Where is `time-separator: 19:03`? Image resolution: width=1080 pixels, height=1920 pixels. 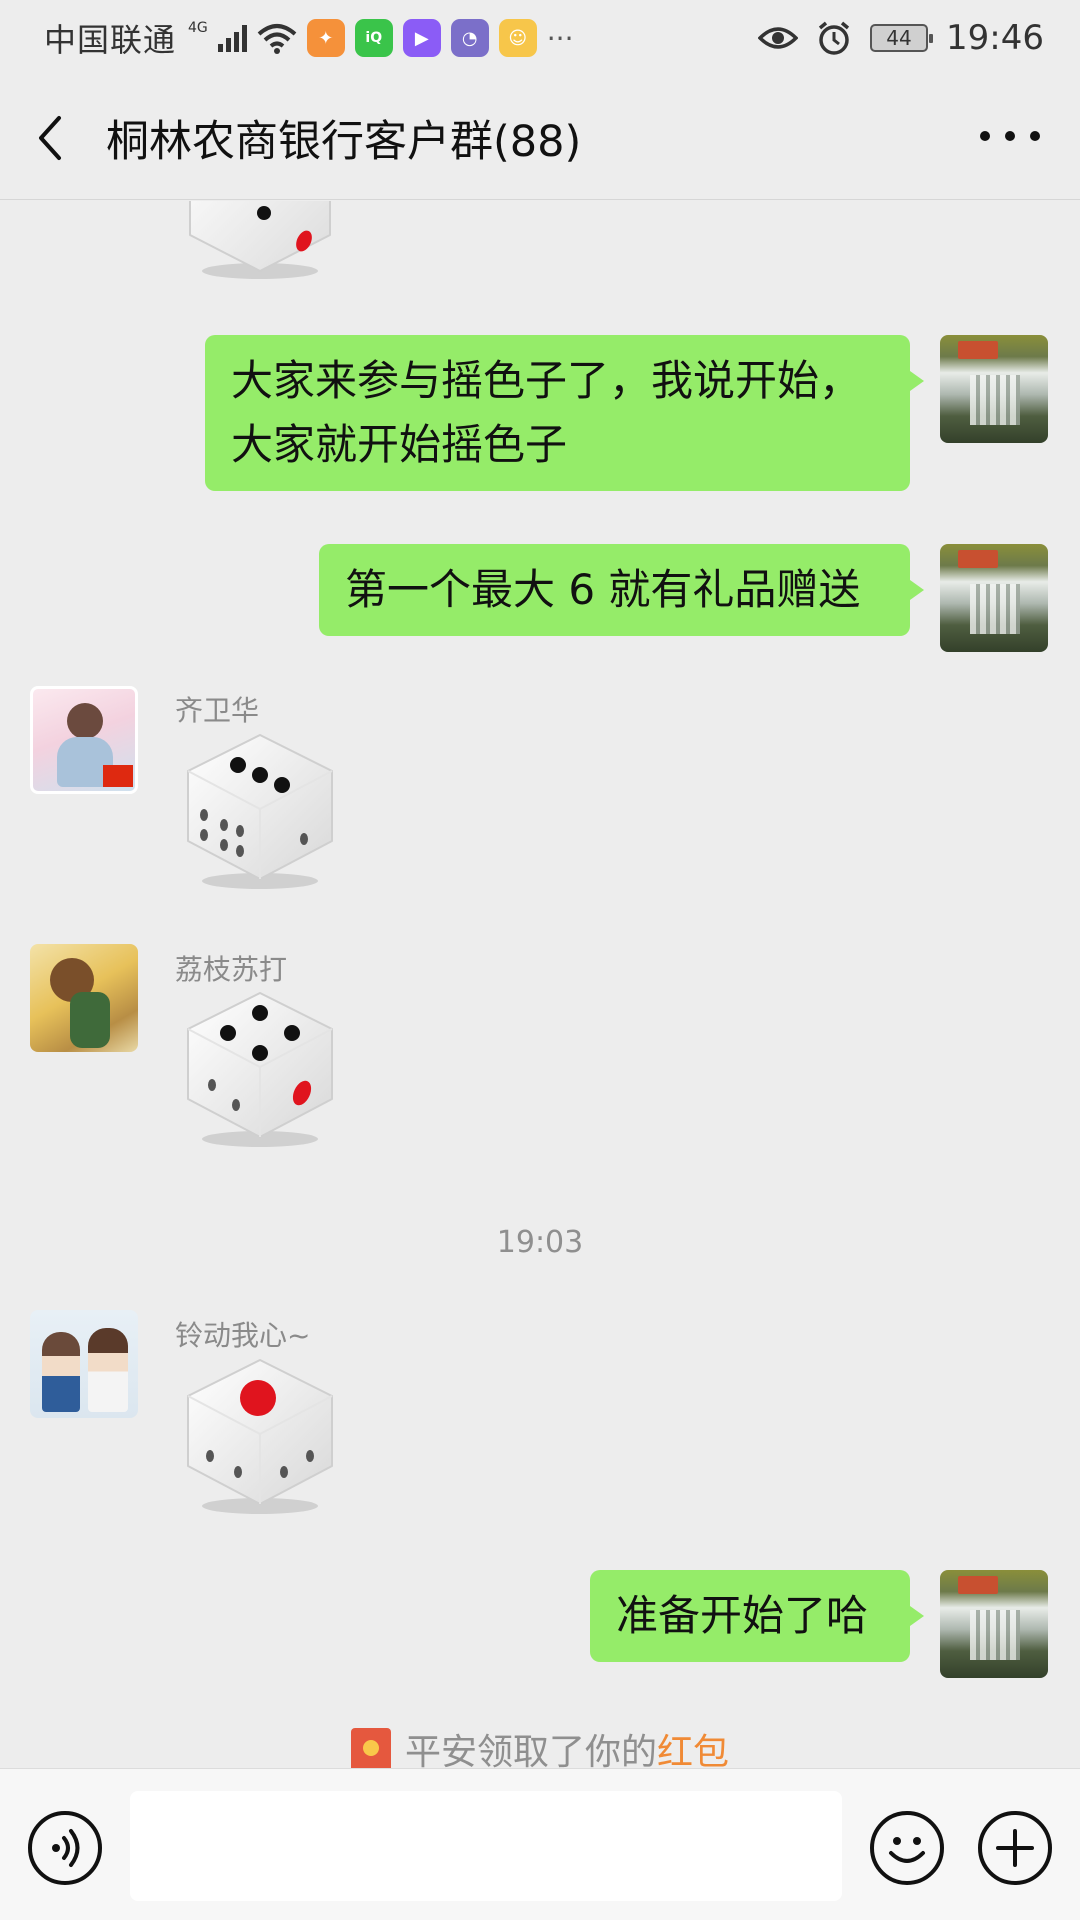
time-separator: 19:03 is located at coordinates (540, 1242).